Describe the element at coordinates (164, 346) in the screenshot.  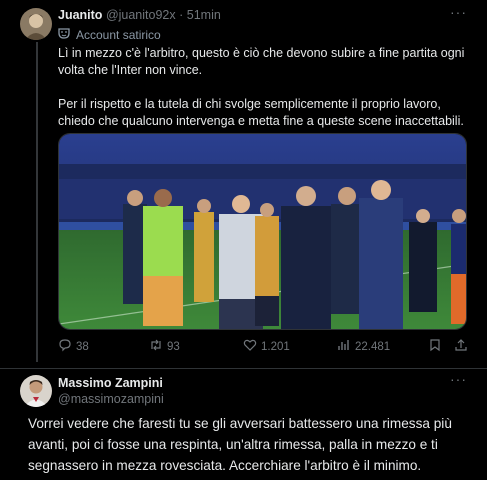
I see `retweet-button: 93` at that location.